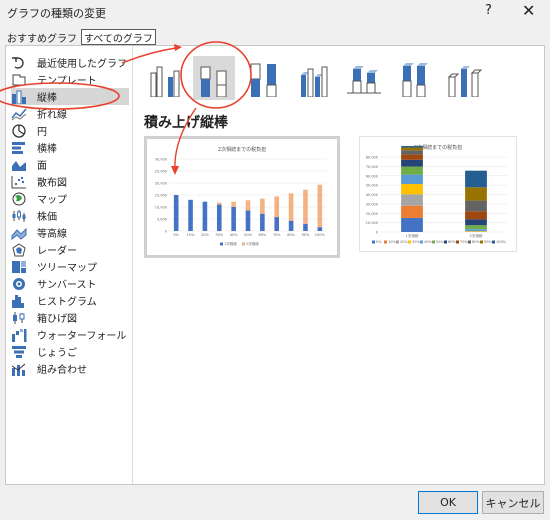 The width and height of the screenshot is (550, 520). Describe the element at coordinates (161, 172) in the screenshot. I see `y-tick-label: 25,000` at that location.